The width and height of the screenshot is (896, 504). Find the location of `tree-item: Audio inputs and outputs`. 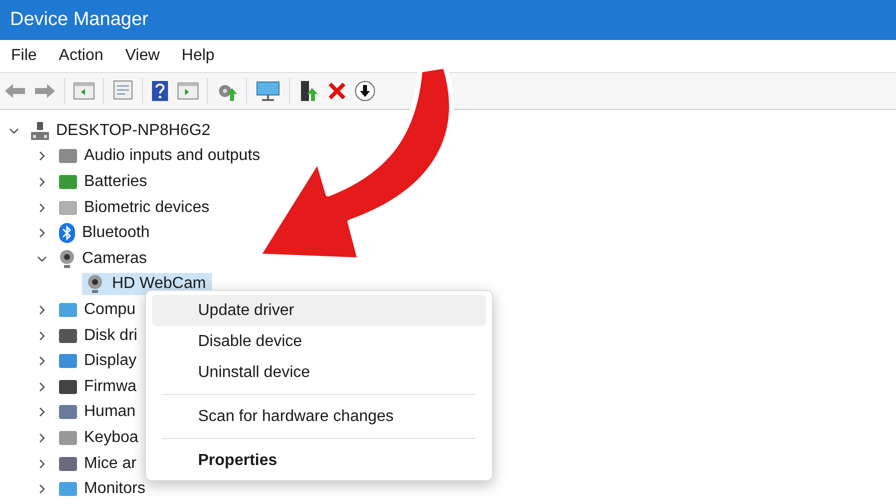

tree-item: Audio inputs and outputs is located at coordinates (172, 156).